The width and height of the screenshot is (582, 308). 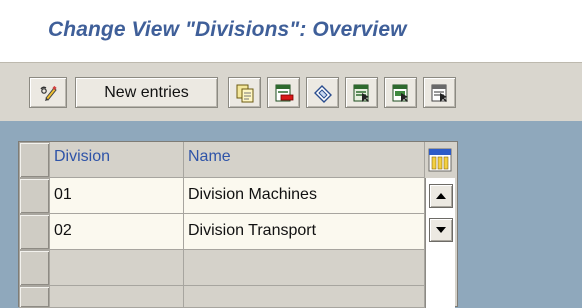 I want to click on scroll-up-button, so click(x=441, y=196).